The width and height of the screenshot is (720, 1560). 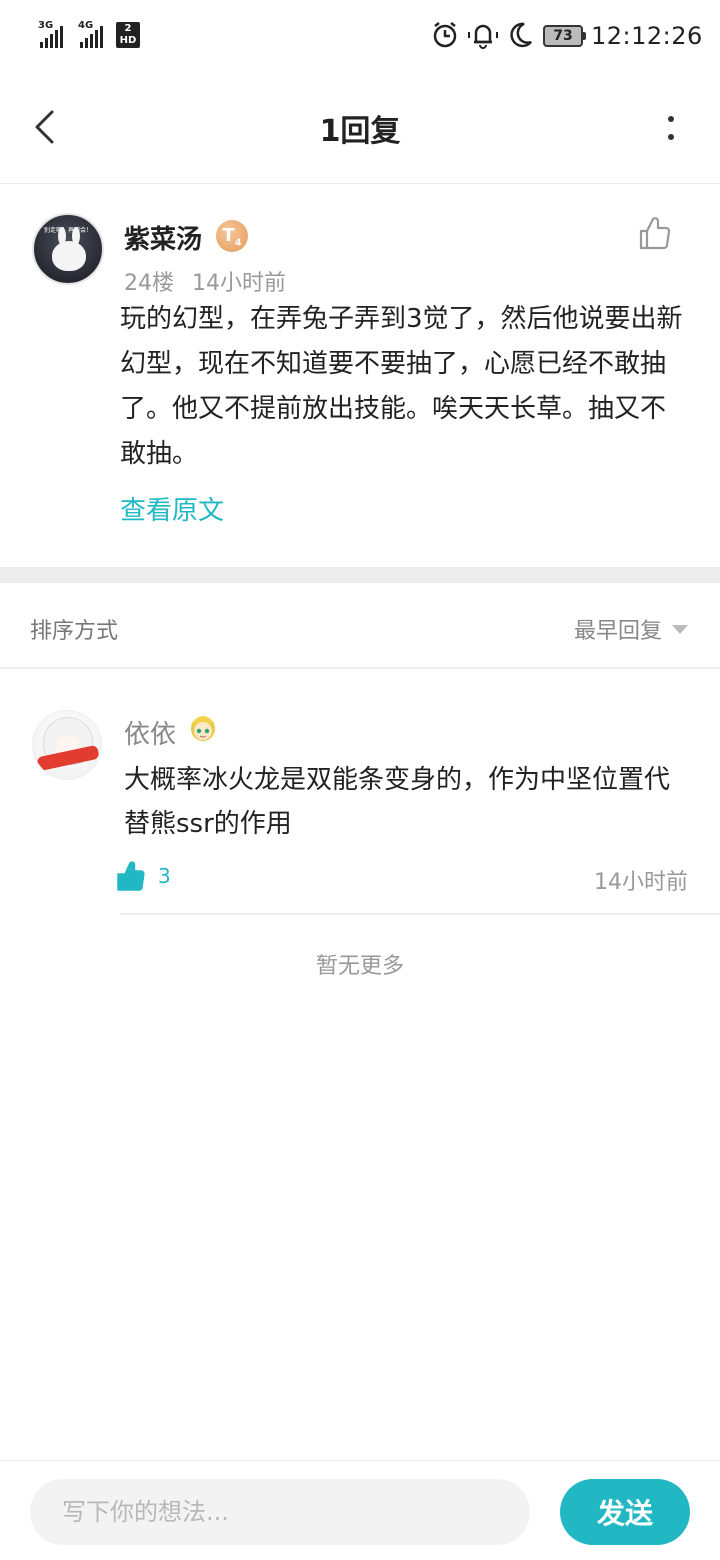 What do you see at coordinates (680, 629) in the screenshot?
I see `caret-down-icon` at bounding box center [680, 629].